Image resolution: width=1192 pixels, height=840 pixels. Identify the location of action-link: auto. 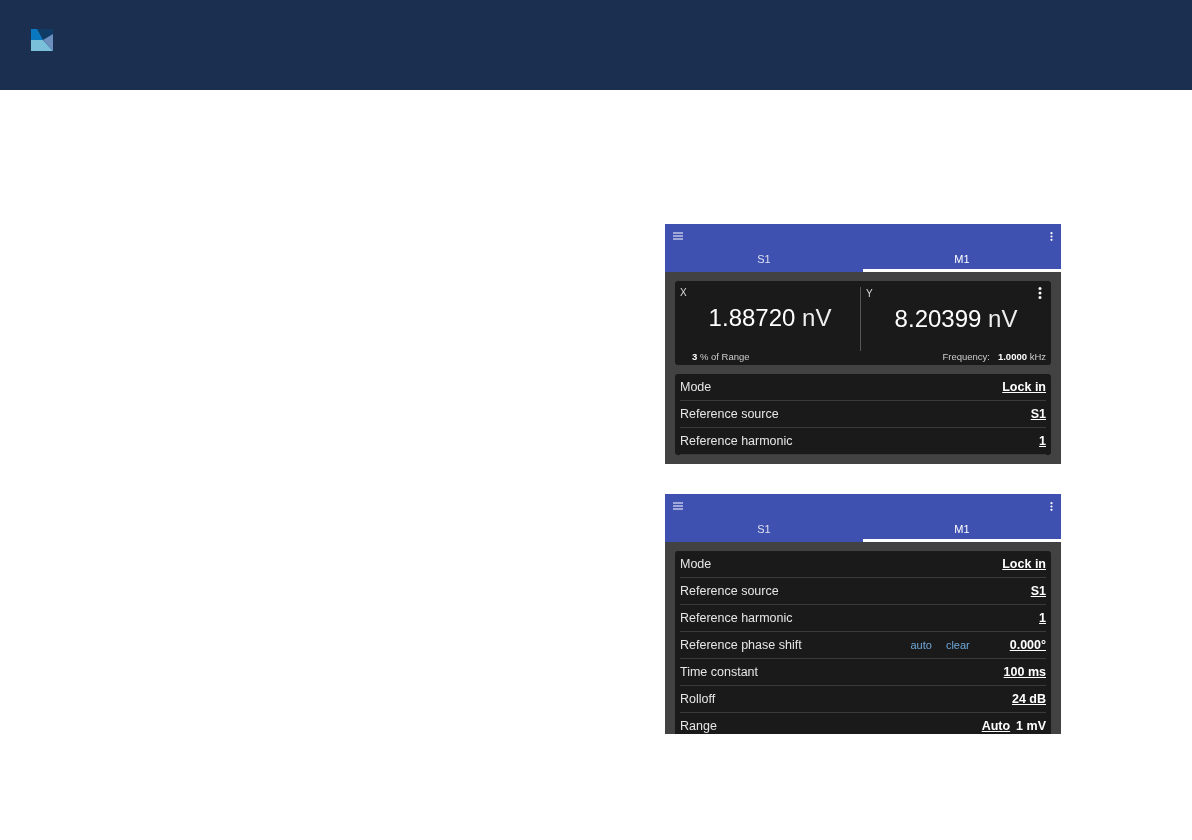
(921, 645).